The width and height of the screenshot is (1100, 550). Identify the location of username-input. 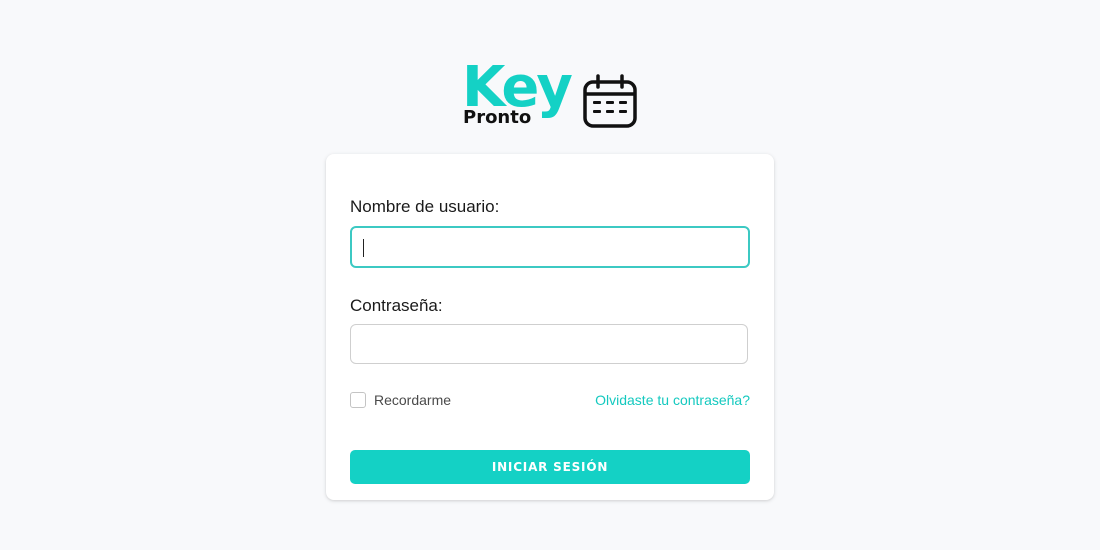
(550, 247).